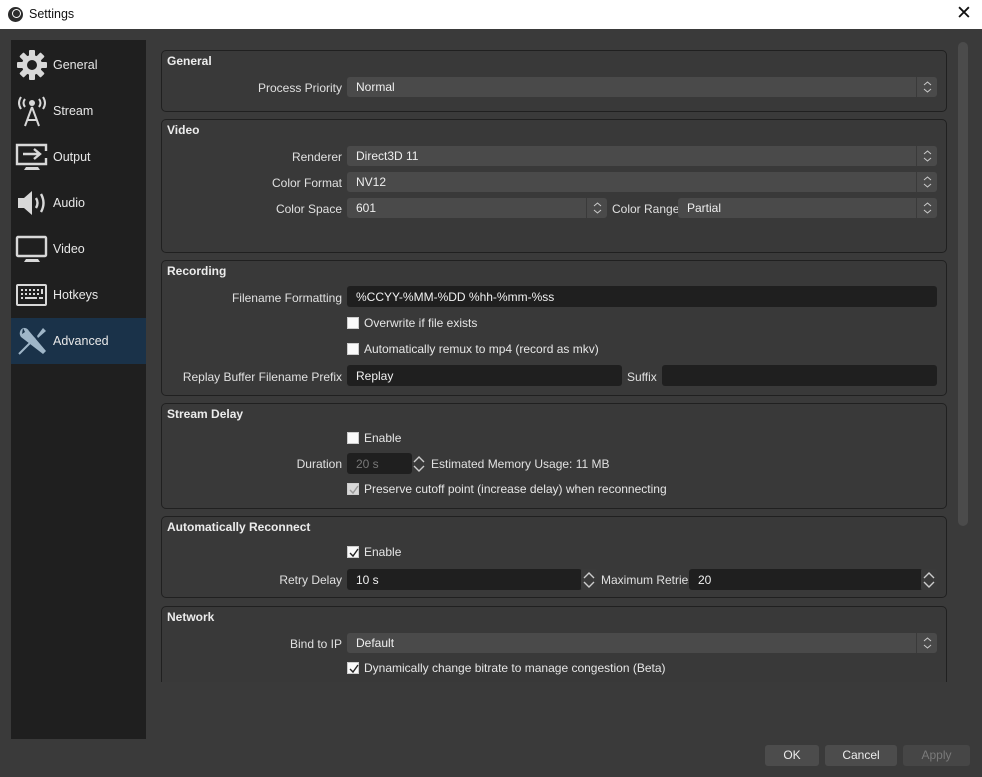  I want to click on sidebar-item-stream: Stream, so click(78, 111).